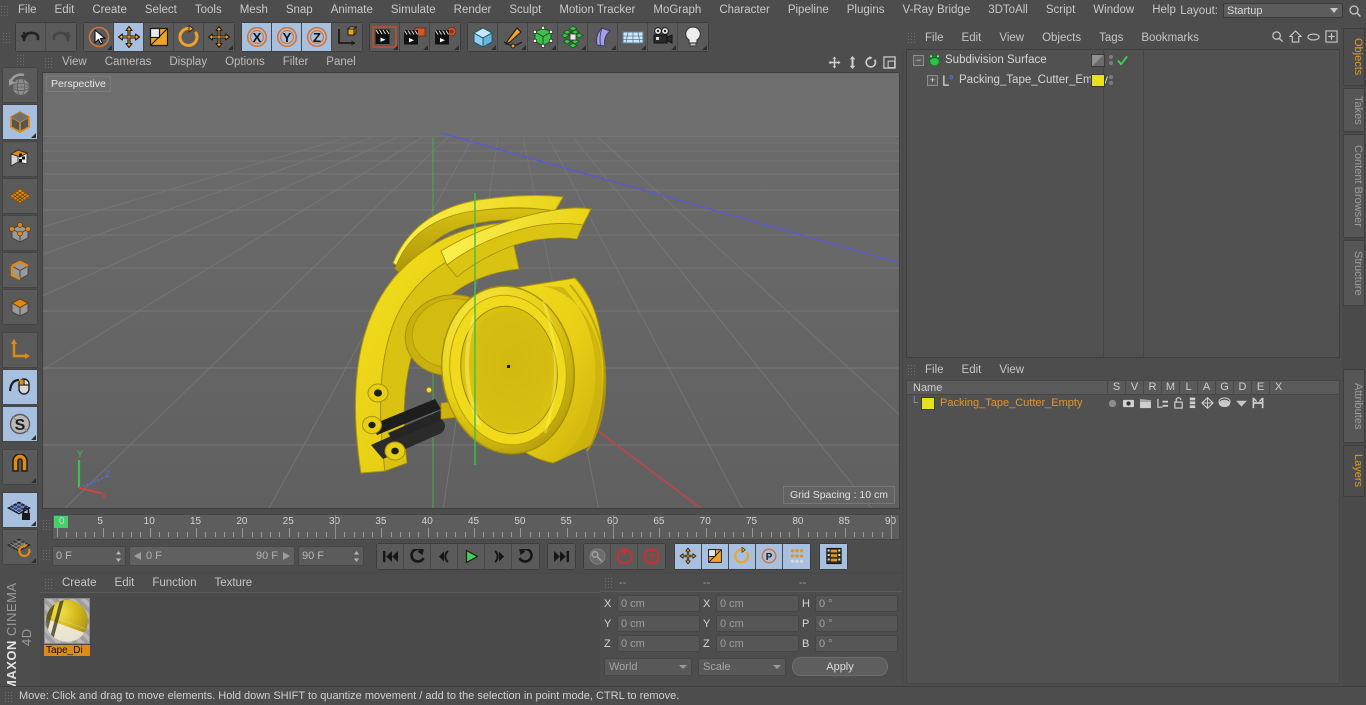 The height and width of the screenshot is (705, 1366). Describe the element at coordinates (543, 37) in the screenshot. I see `add-generator-button` at that location.